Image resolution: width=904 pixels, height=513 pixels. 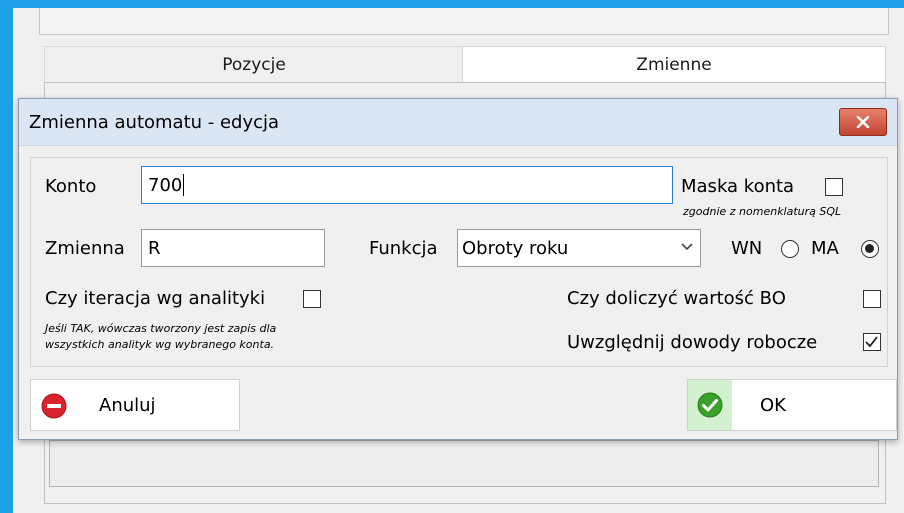 I want to click on funkcja-select: Obroty roku, so click(x=579, y=248).